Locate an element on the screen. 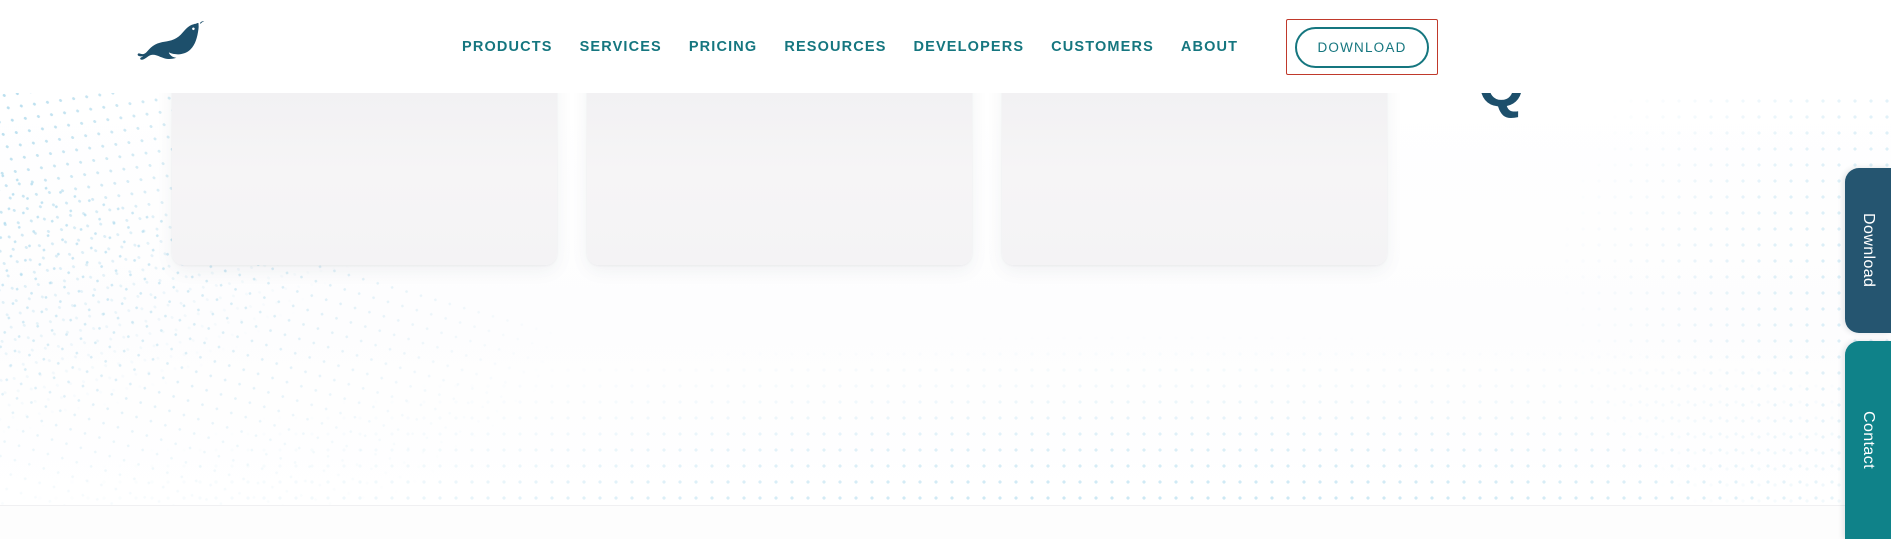 Image resolution: width=1891 pixels, height=539 pixels. nav-item-products: PRODUCTS is located at coordinates (507, 47).